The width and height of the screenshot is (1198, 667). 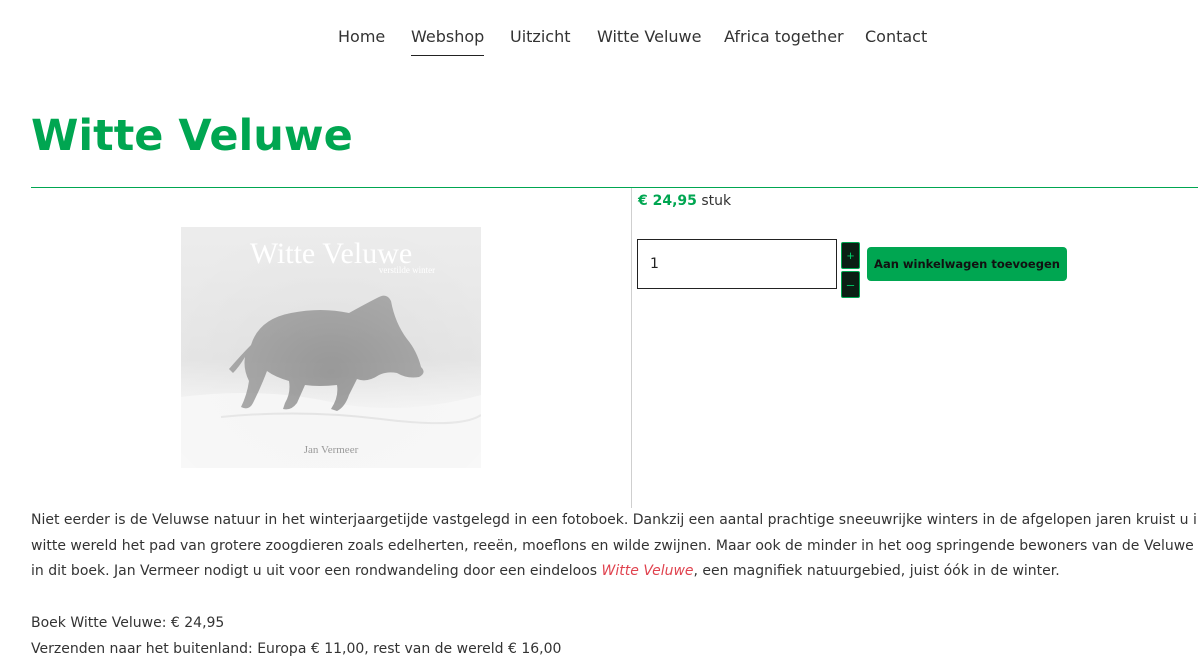 I want to click on page-title: Witte Veluwe, so click(x=192, y=136).